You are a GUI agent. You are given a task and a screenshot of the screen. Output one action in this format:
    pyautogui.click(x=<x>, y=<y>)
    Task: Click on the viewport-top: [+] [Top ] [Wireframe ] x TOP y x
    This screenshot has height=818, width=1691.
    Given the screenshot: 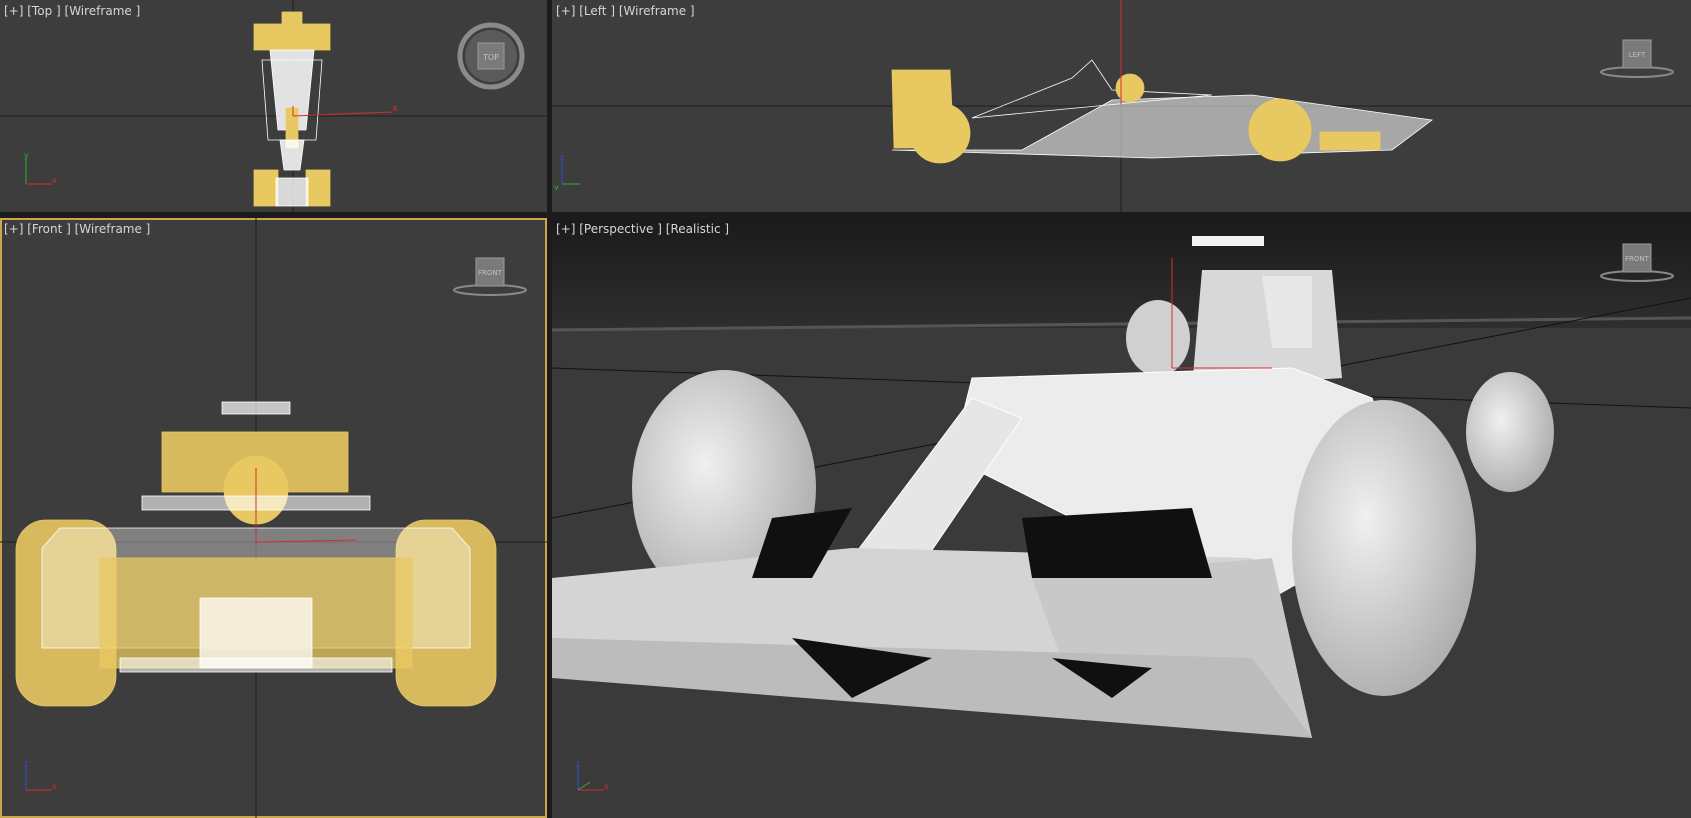 What is the action you would take?
    pyautogui.click(x=273, y=106)
    